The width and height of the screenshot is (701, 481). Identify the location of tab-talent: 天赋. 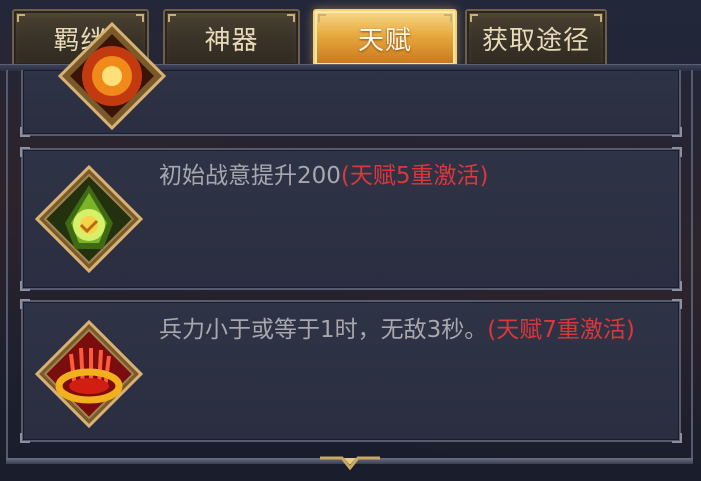
(385, 38).